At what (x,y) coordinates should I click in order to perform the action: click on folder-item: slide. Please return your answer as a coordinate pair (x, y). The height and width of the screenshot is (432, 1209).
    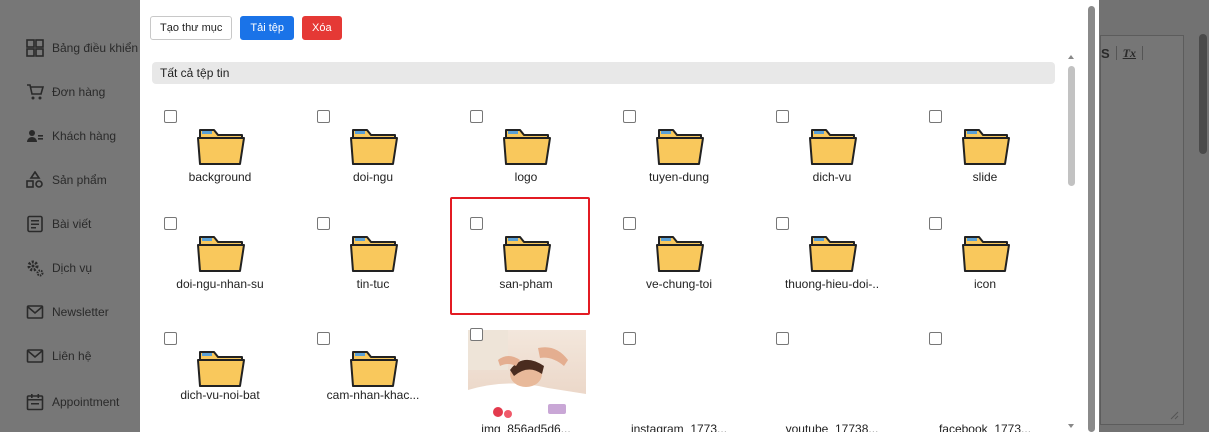
    Looking at the image, I should click on (985, 152).